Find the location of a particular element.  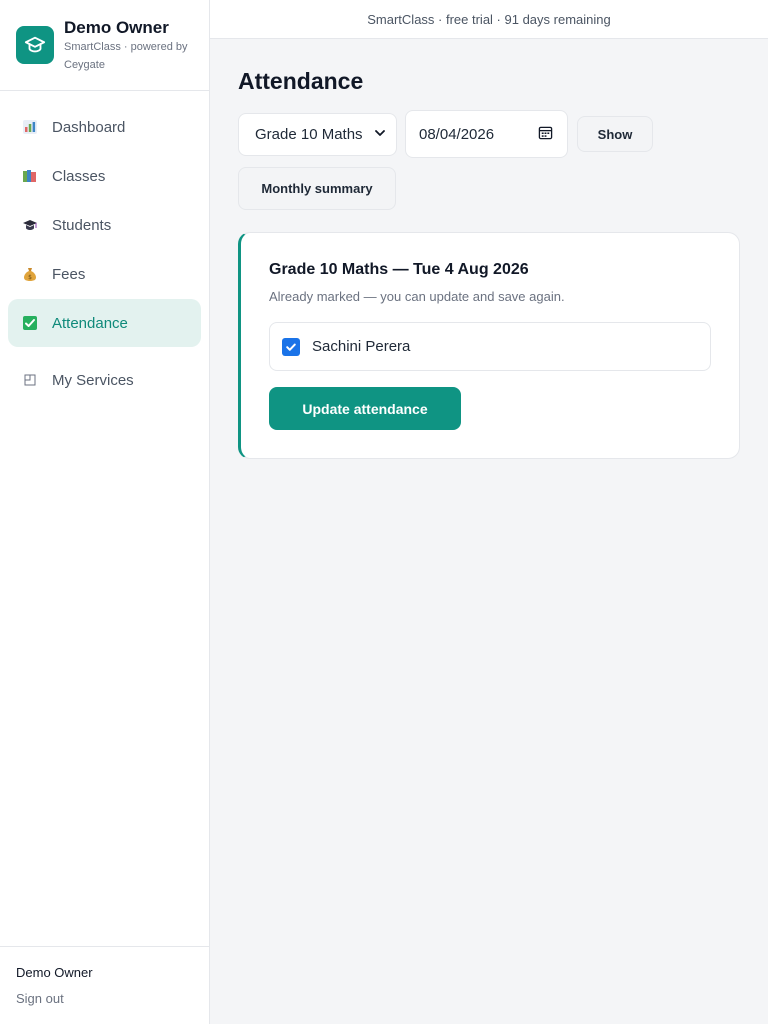

sidebar-item-my-services: My Services is located at coordinates (104, 380).